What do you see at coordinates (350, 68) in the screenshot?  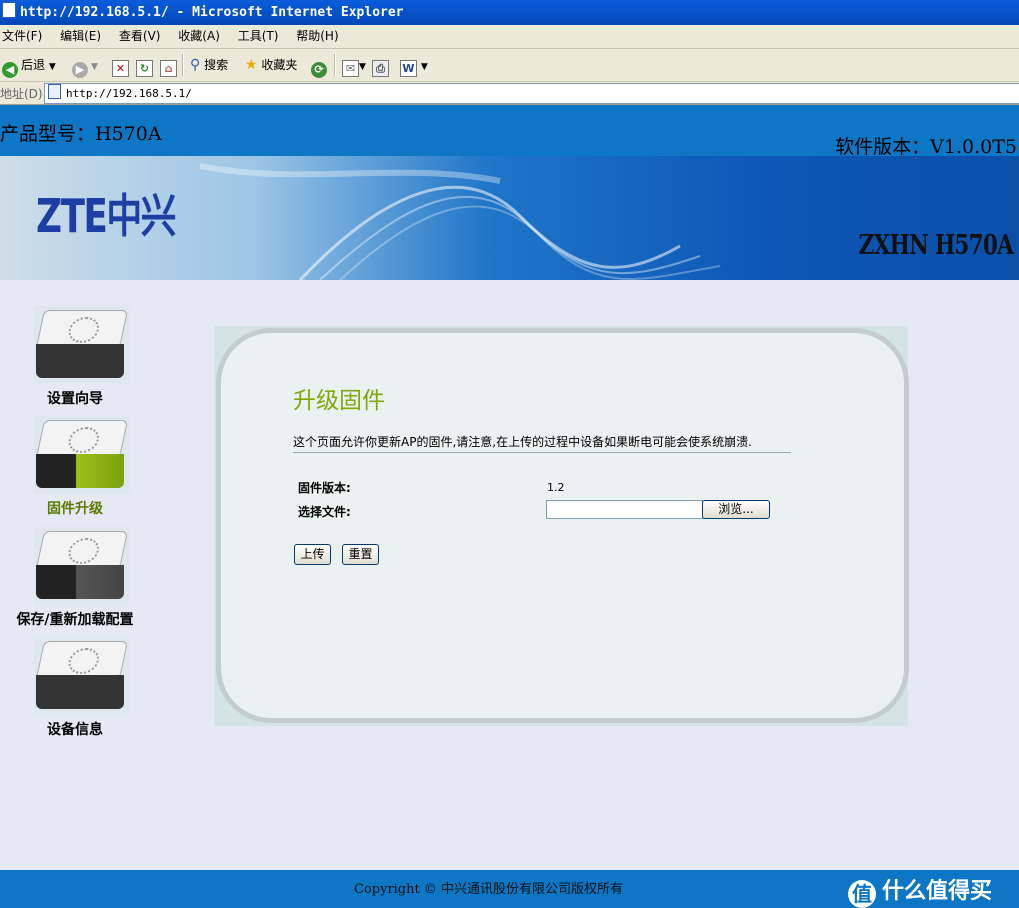 I see `mail-icon: ✉` at bounding box center [350, 68].